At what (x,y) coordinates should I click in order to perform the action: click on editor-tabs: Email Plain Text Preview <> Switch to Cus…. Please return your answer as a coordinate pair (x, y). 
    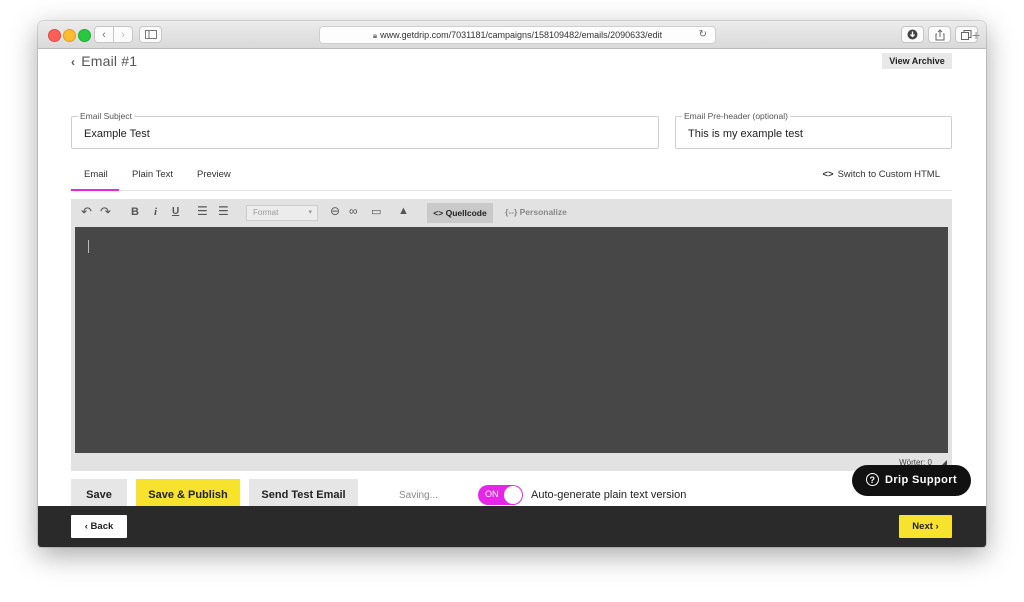
    Looking at the image, I should click on (511, 175).